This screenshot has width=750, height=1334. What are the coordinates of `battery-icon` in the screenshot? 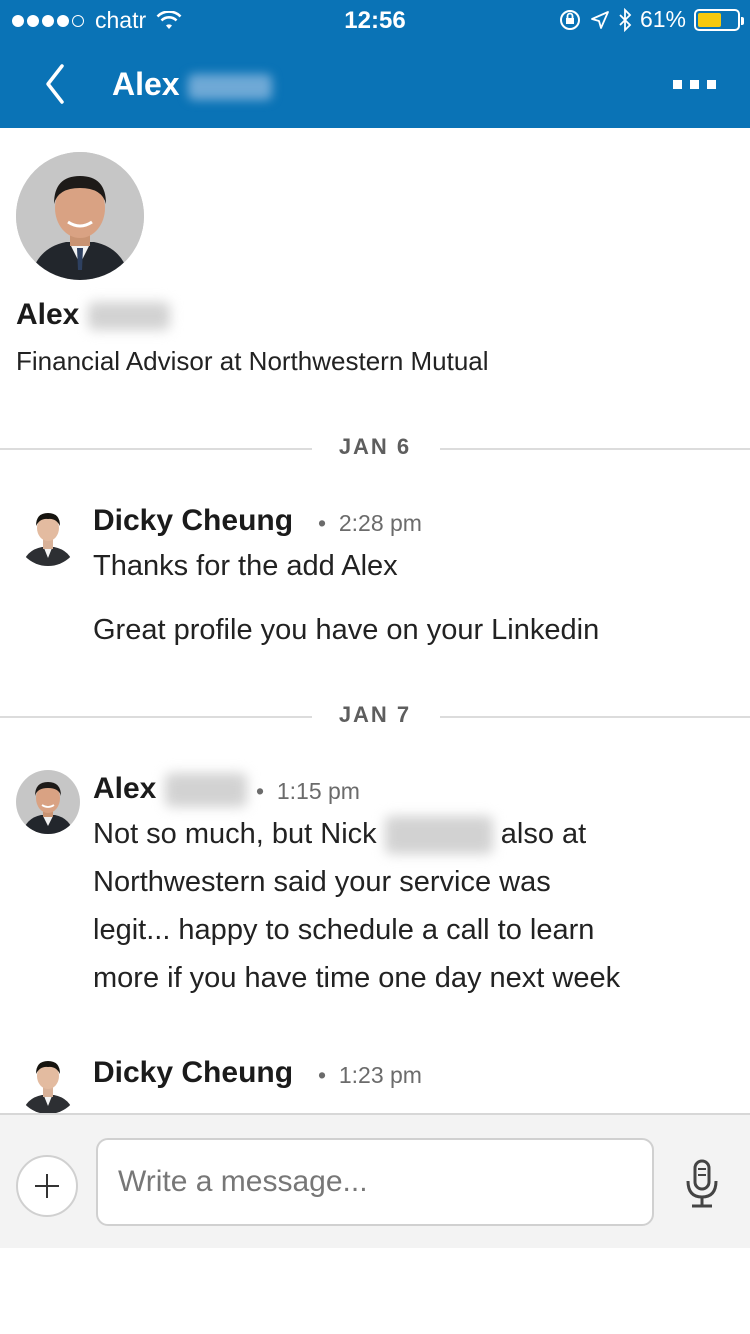 It's located at (719, 19).